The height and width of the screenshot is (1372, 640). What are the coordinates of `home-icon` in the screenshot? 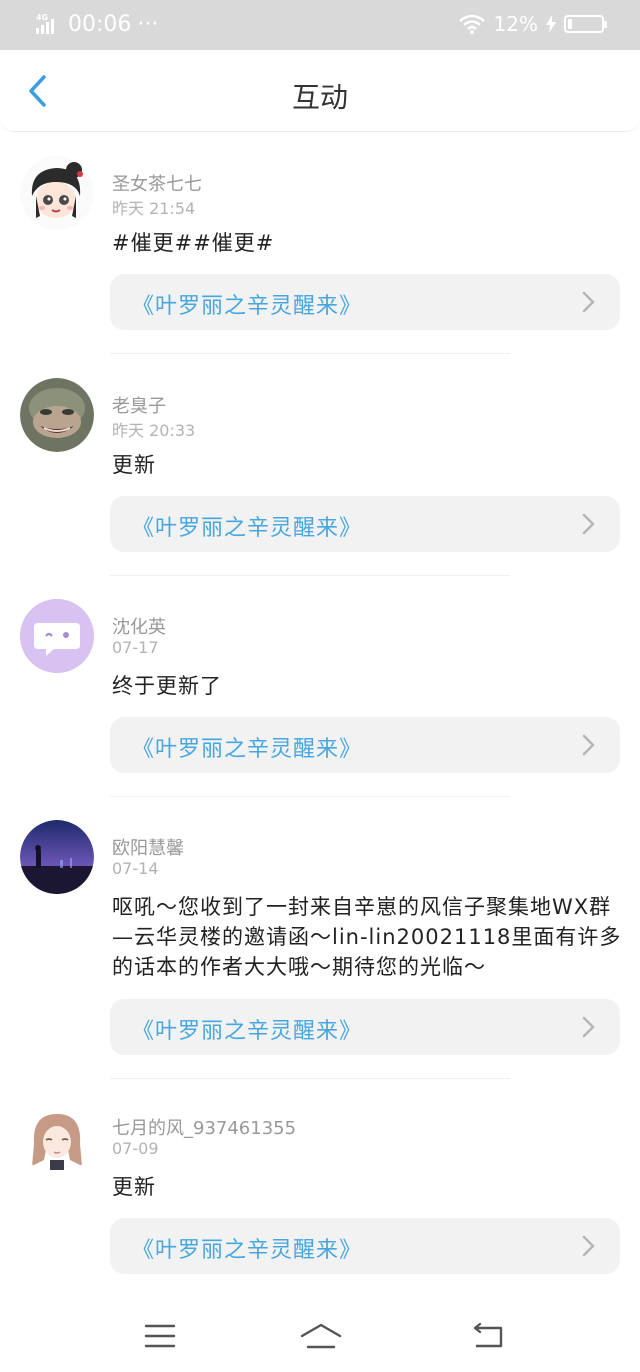 It's located at (321, 1336).